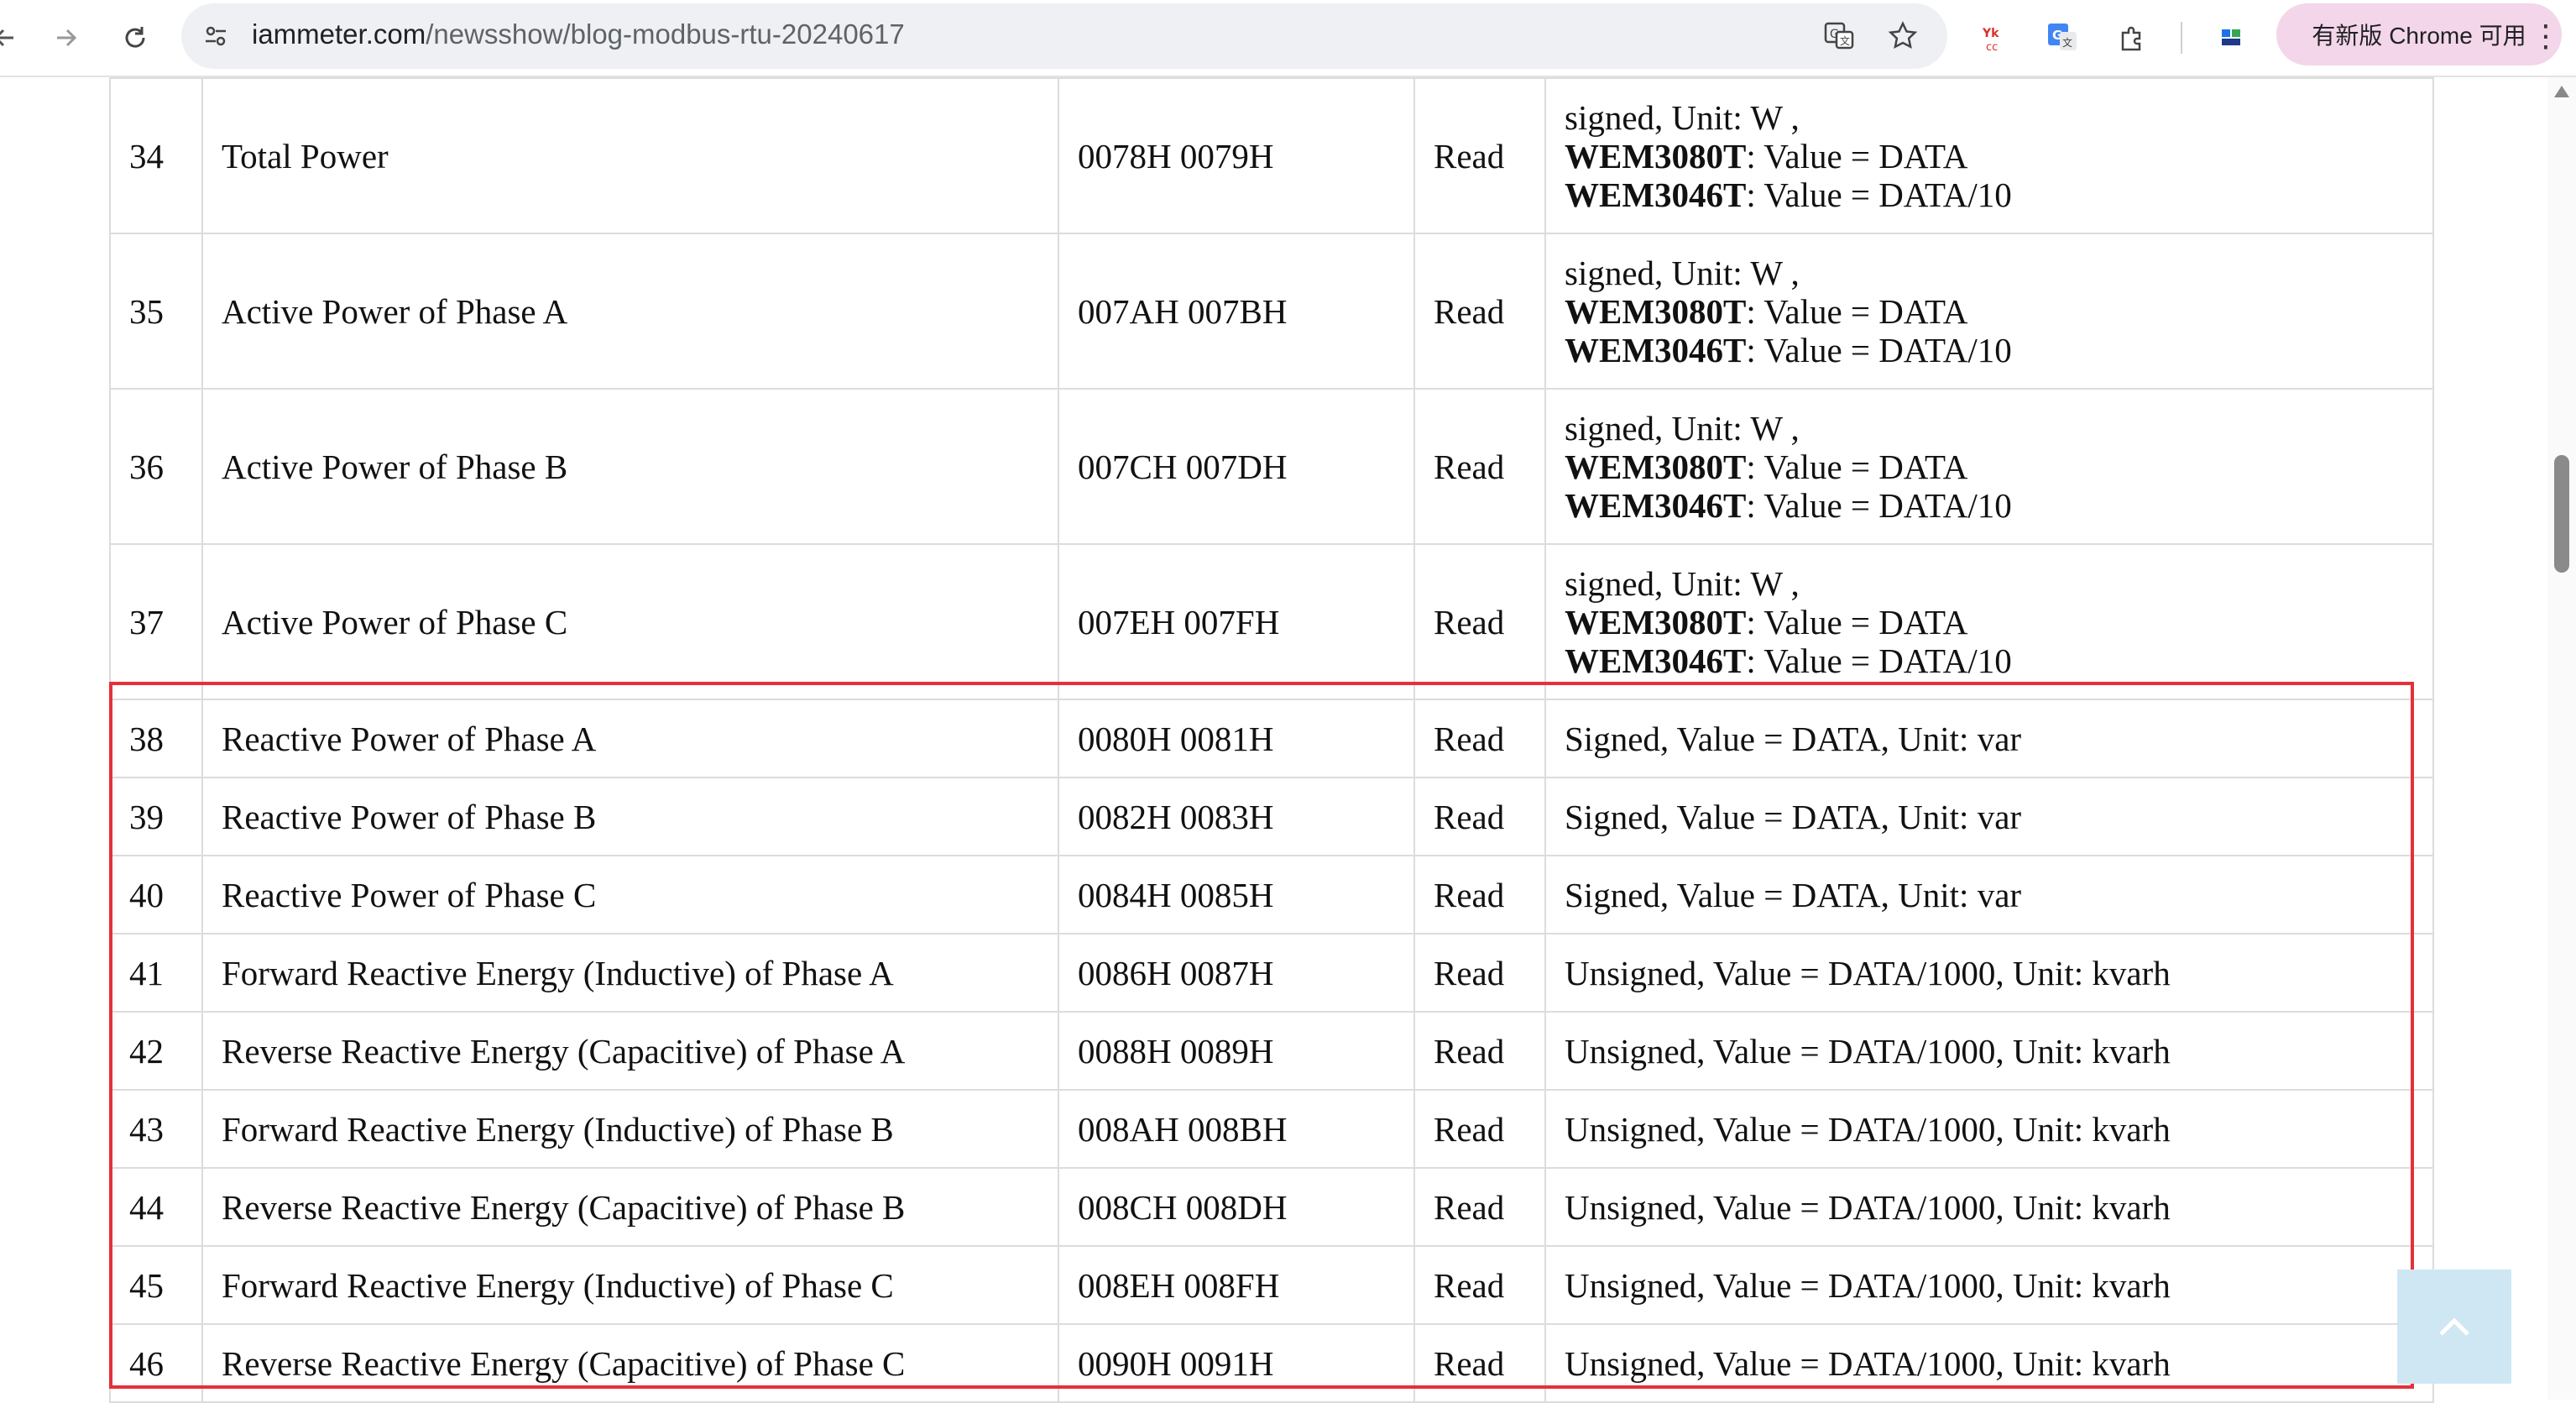 The image size is (2576, 1403). Describe the element at coordinates (2133, 38) in the screenshot. I see `puzzle-icon` at that location.